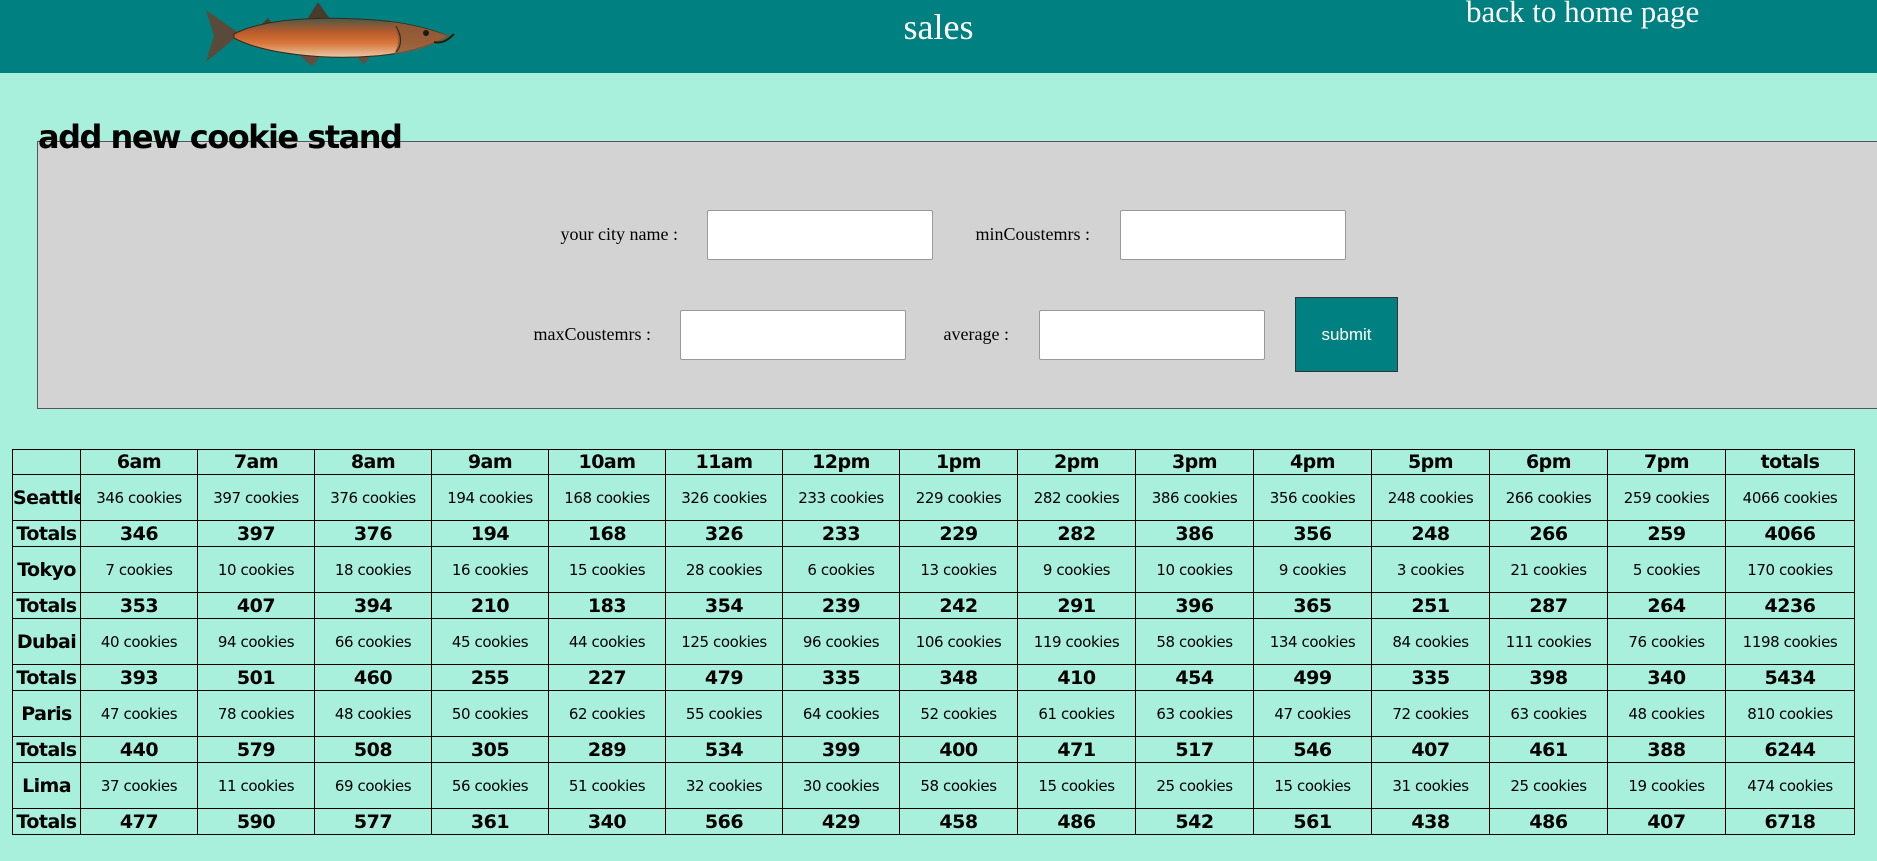  Describe the element at coordinates (607, 821) in the screenshot. I see `running-total-cell: 340` at that location.